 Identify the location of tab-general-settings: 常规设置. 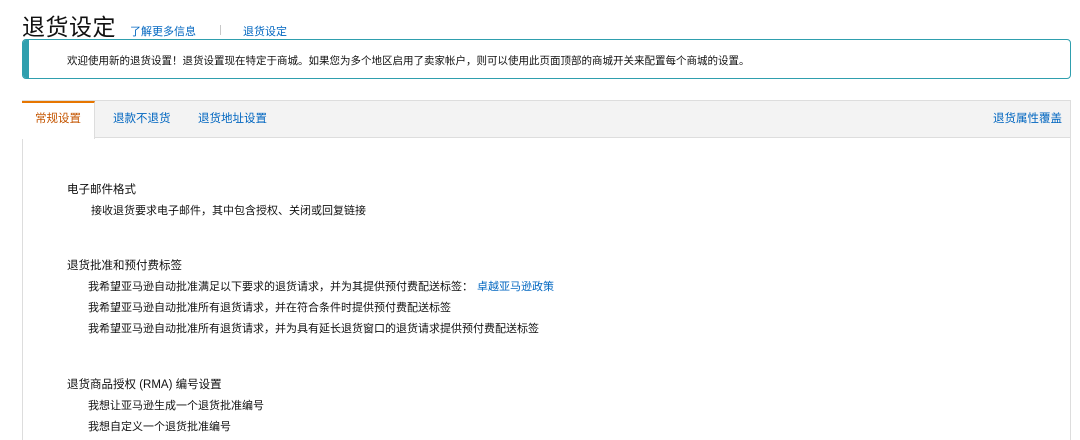
(58, 120).